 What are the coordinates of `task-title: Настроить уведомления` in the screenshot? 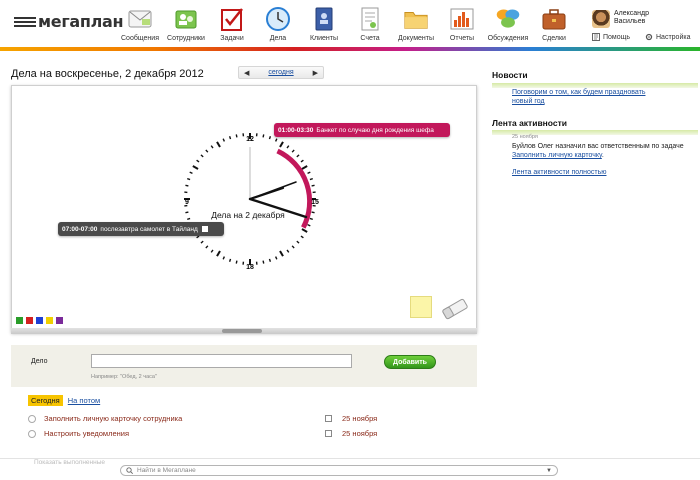 It's located at (86, 433).